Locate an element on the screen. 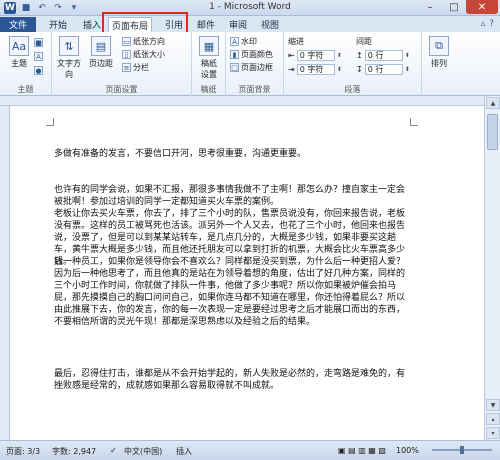 The width and height of the screenshot is (500, 460). group-label-theme: 主题 is located at coordinates (25, 89).